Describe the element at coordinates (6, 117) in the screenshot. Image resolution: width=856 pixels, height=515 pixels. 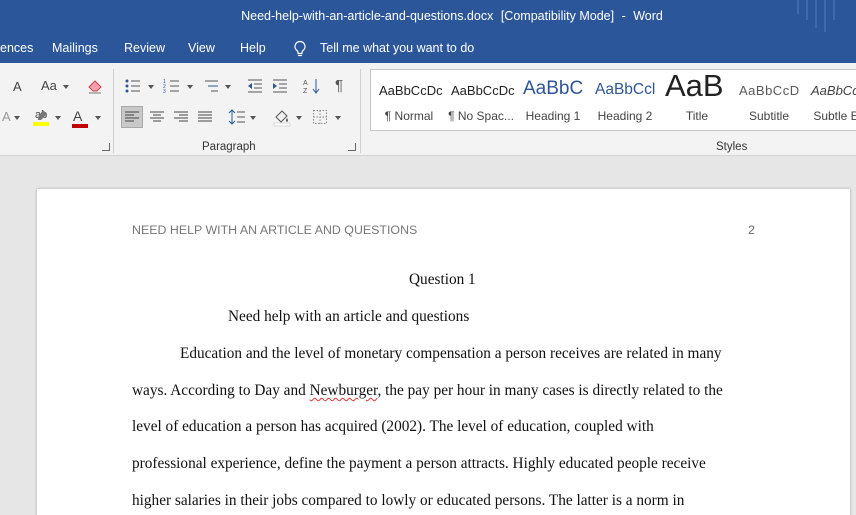
I see `text-effects-button: A` at that location.